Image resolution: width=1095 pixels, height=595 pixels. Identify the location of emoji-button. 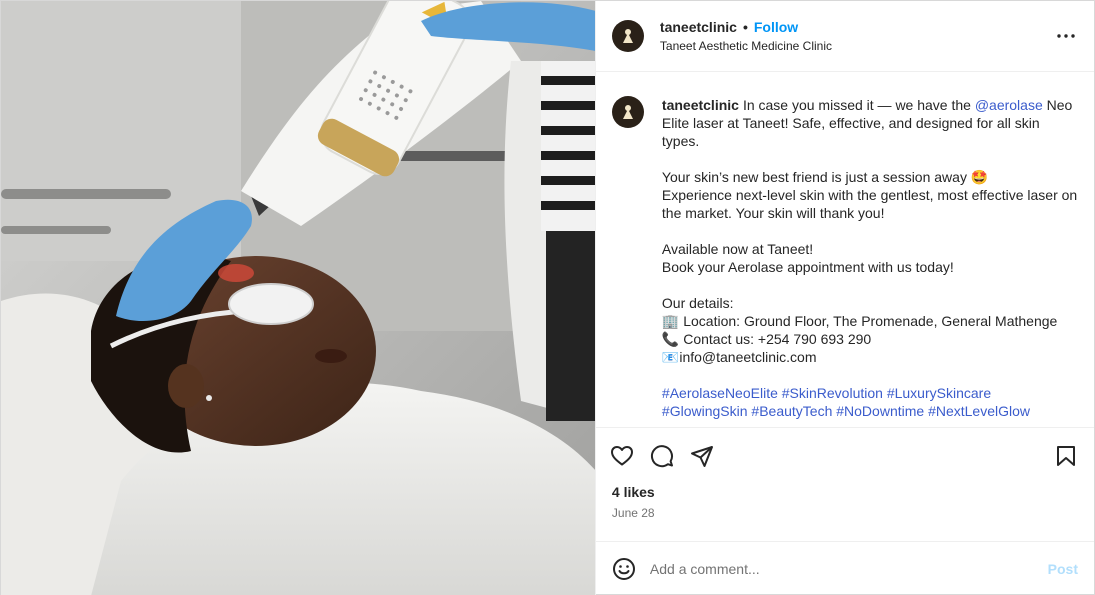
(624, 569).